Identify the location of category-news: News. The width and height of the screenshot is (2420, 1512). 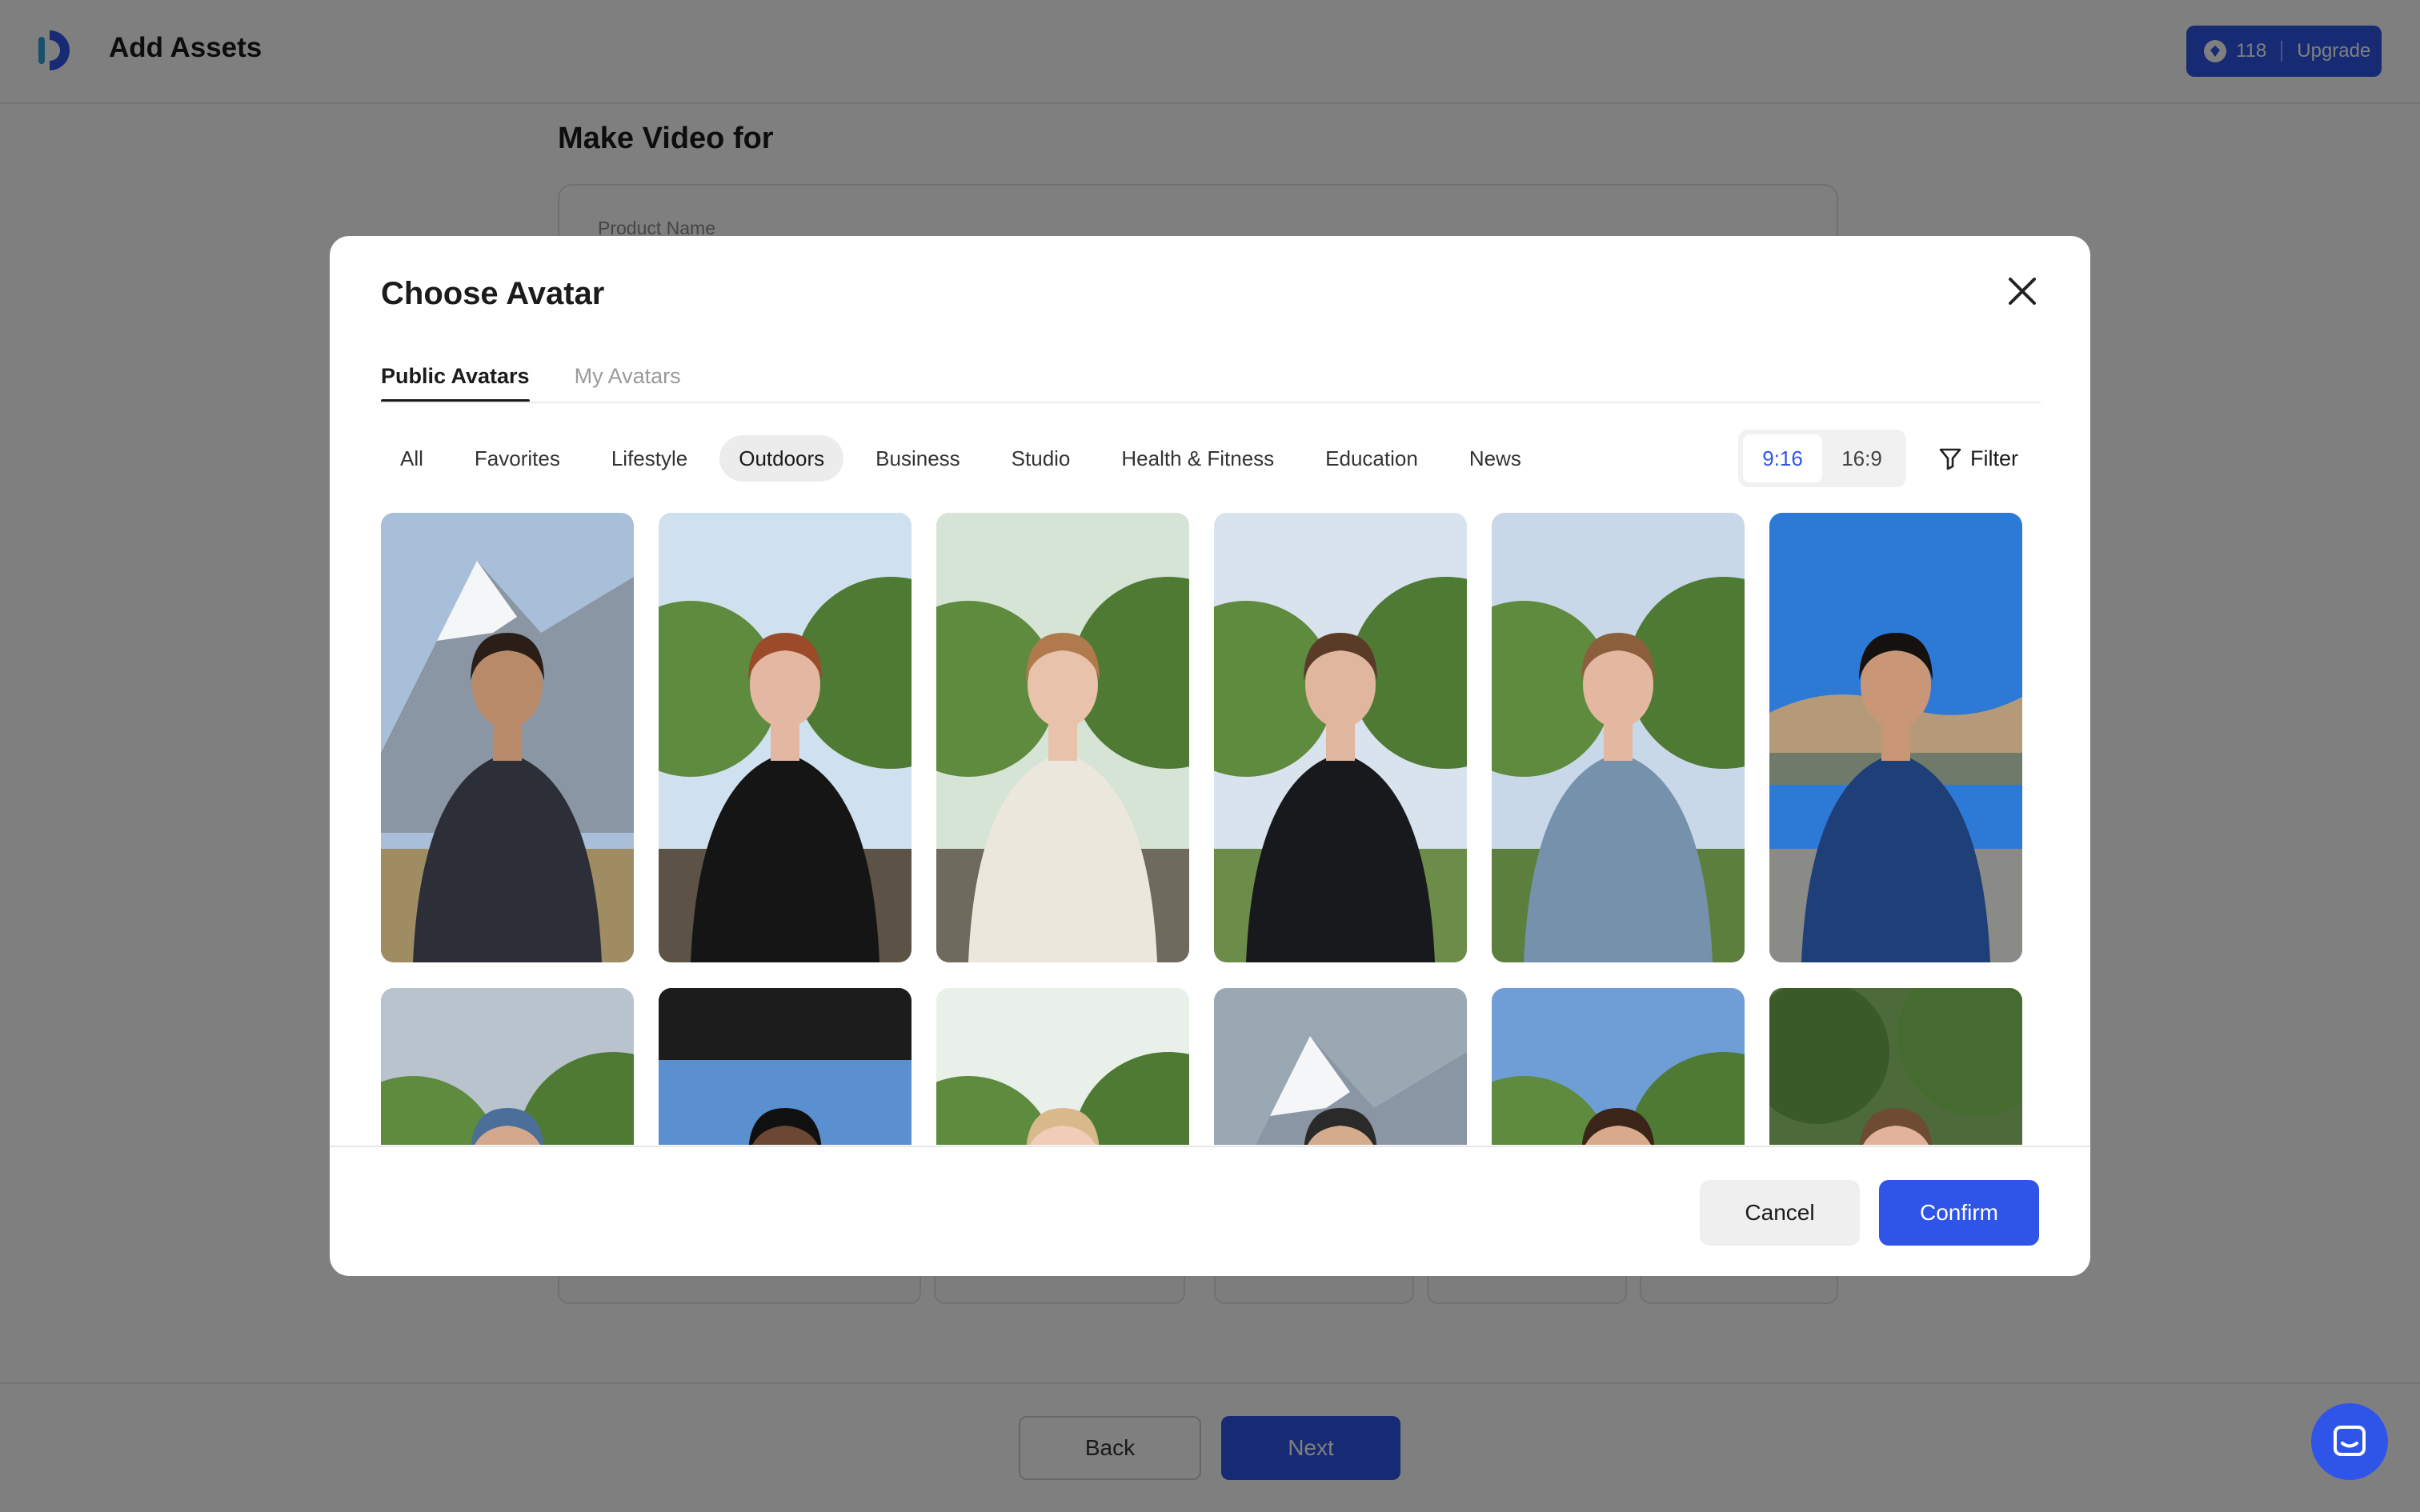
(1495, 458).